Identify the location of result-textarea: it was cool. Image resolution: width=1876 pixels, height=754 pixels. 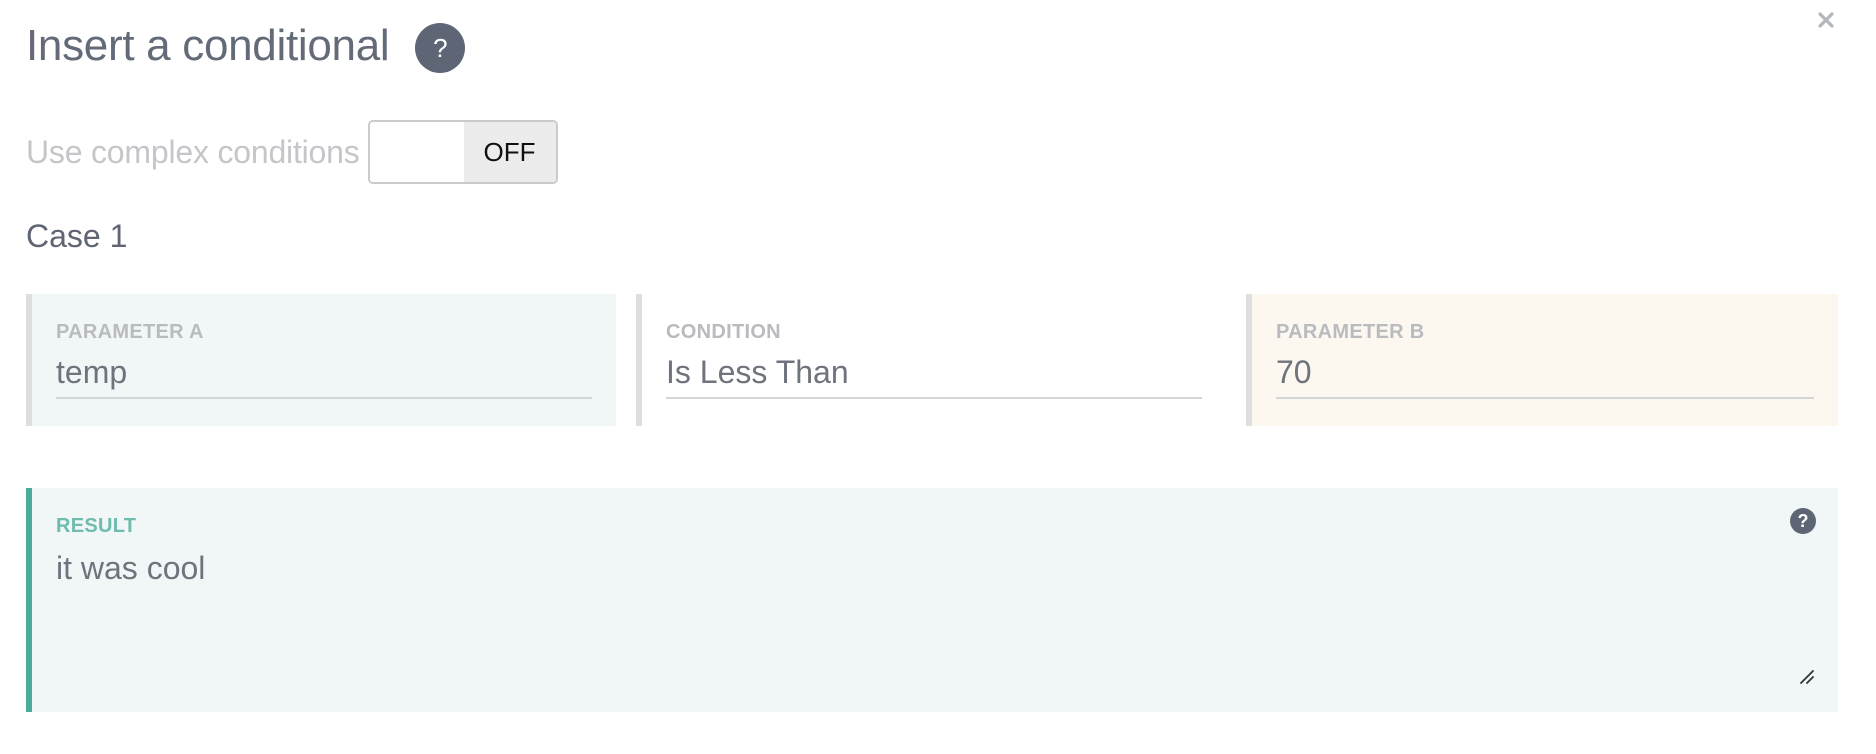
(906, 610).